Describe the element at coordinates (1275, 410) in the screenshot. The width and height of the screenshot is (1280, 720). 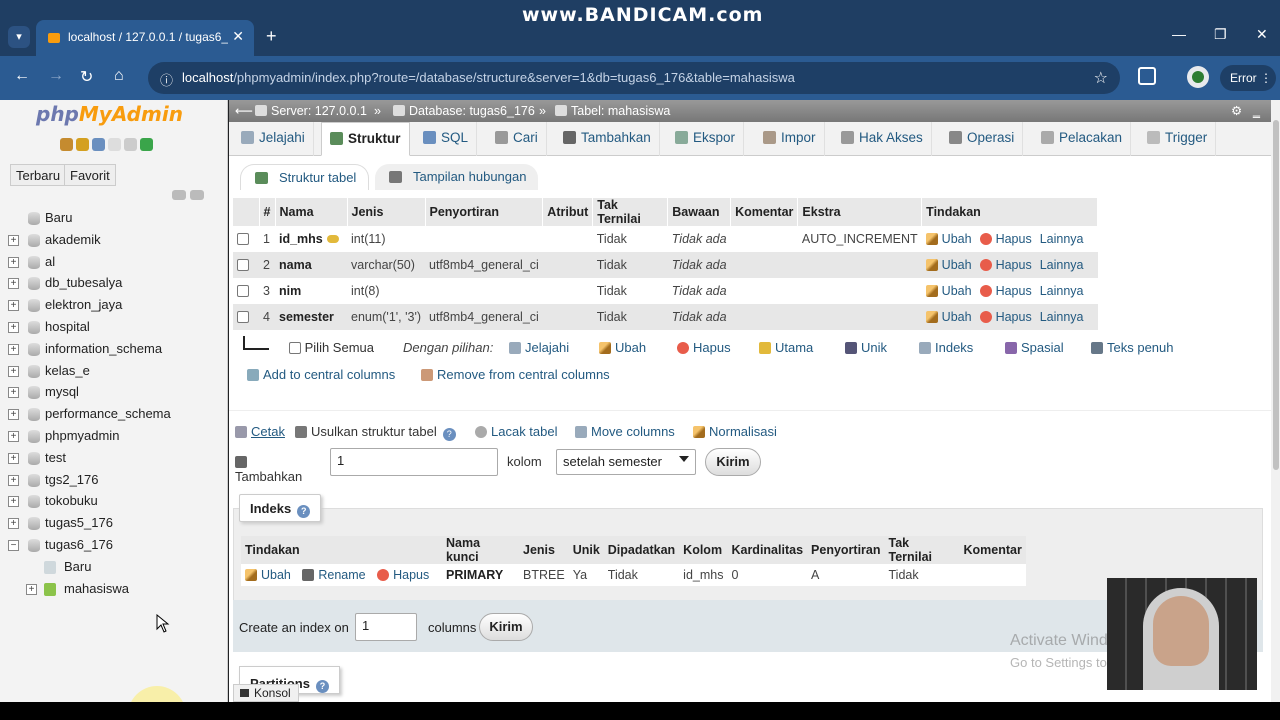
I see `main-scrollbar` at that location.